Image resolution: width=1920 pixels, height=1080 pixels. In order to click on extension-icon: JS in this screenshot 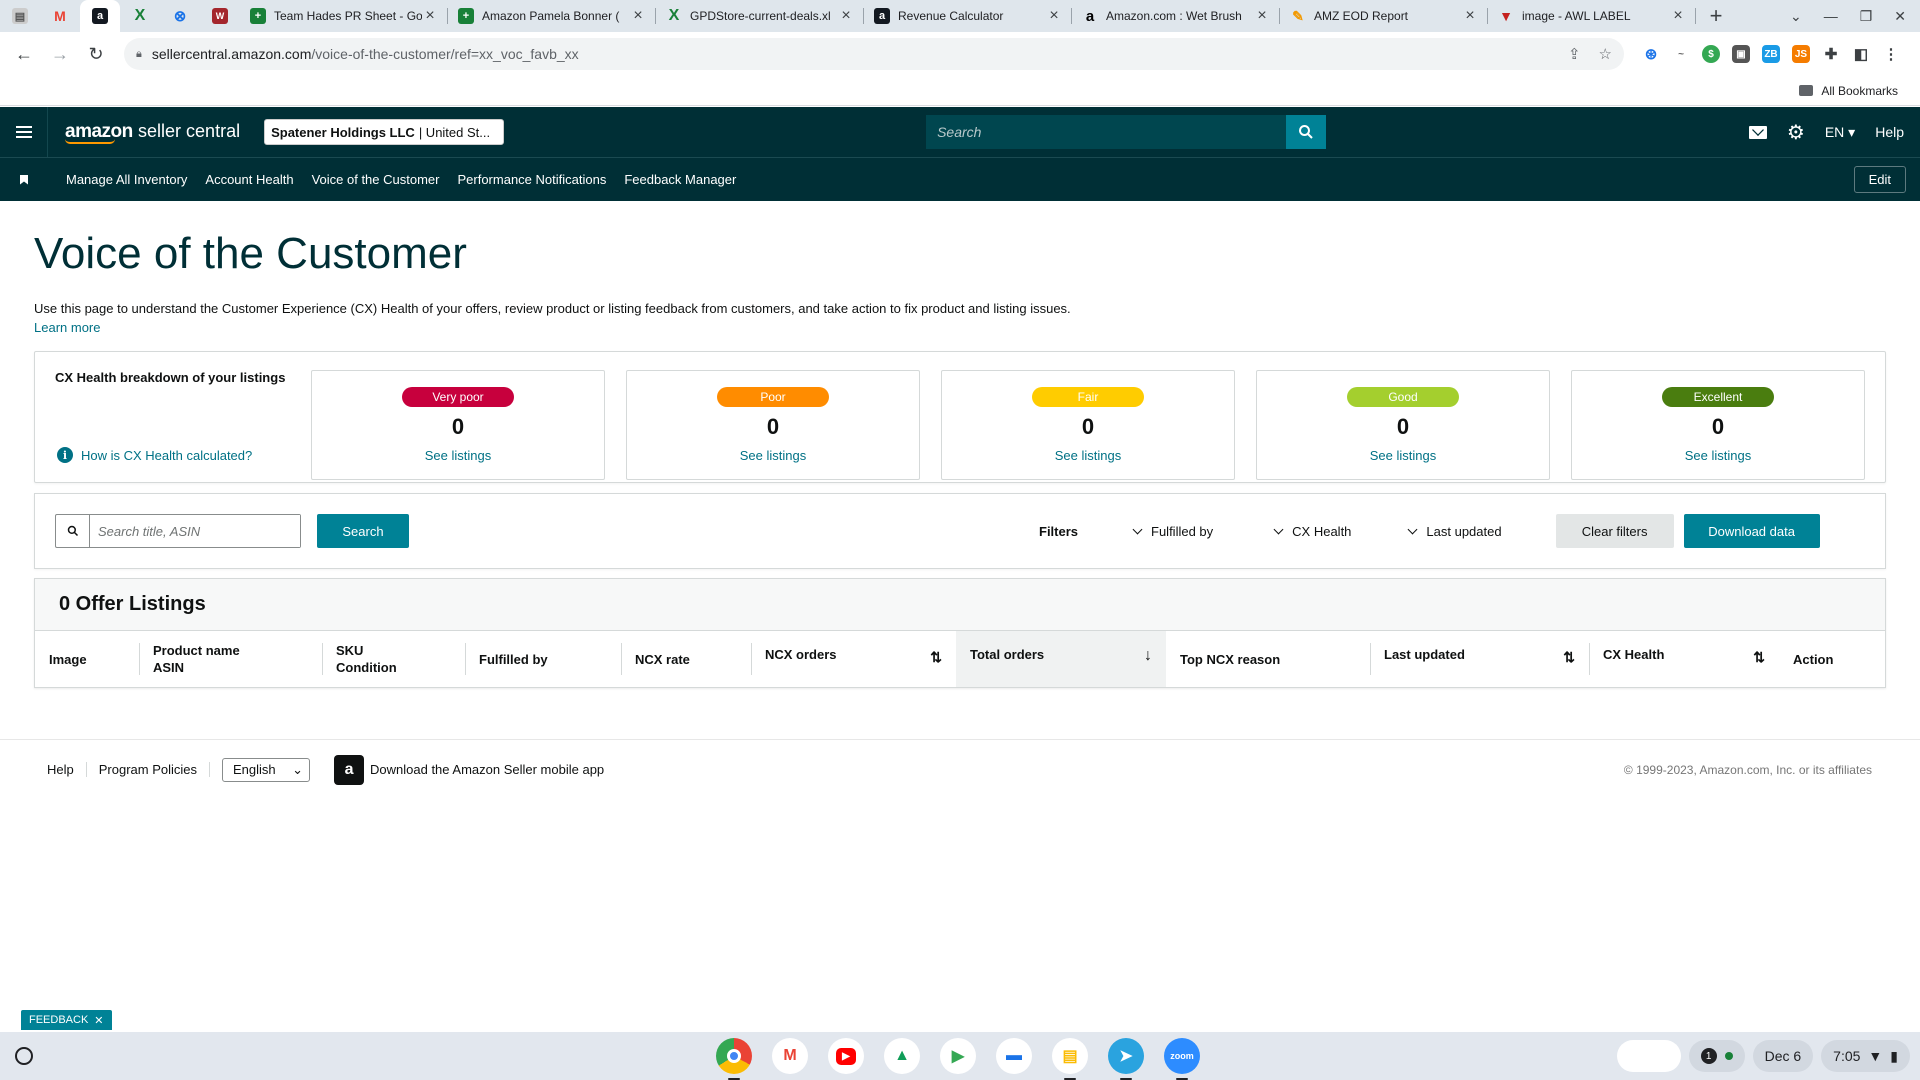, I will do `click(1801, 54)`.